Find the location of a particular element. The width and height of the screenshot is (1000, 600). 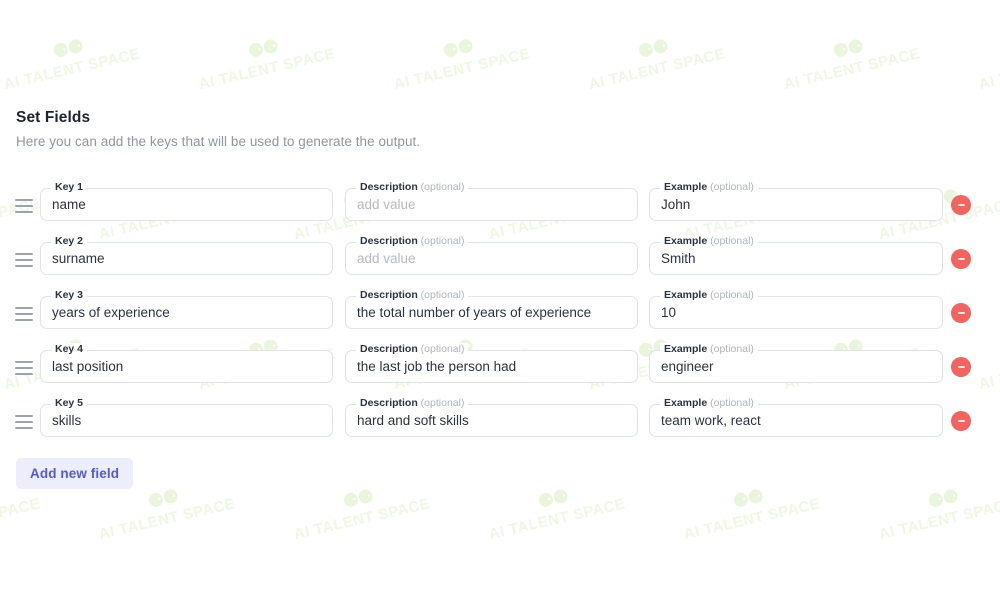

description-2-field-label: Description (optional) is located at coordinates (412, 241).